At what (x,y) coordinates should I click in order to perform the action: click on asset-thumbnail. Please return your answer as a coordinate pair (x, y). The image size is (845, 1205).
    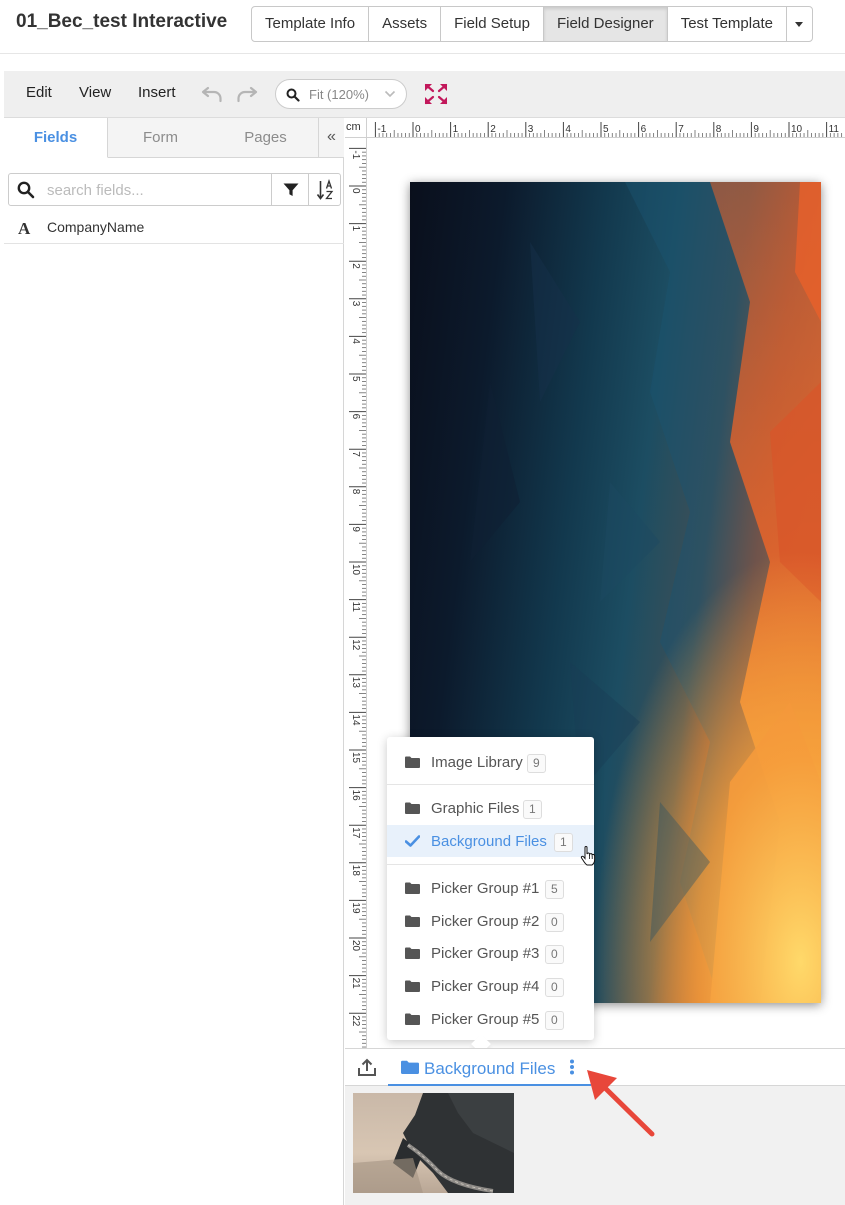
    Looking at the image, I should click on (433, 1143).